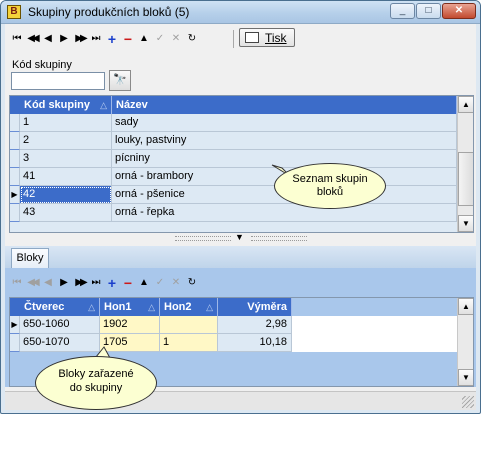  I want to click on column-header-hon1: Hon1 △, so click(130, 307).